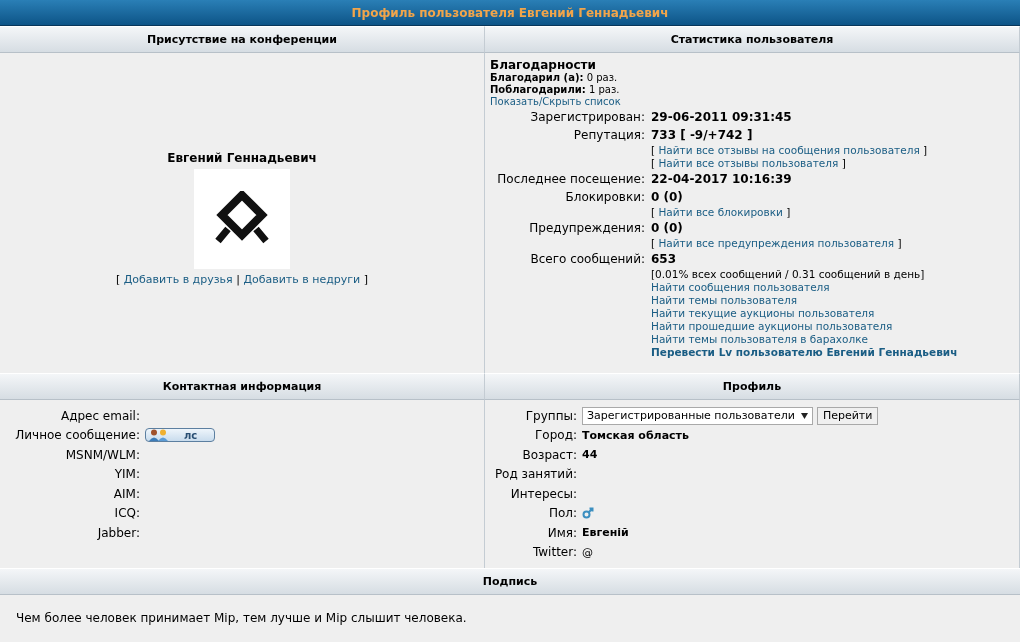 Image resolution: width=1020 pixels, height=642 pixels. What do you see at coordinates (789, 150) in the screenshot?
I see `link: Найти все отзывы на сообщения пользователя` at bounding box center [789, 150].